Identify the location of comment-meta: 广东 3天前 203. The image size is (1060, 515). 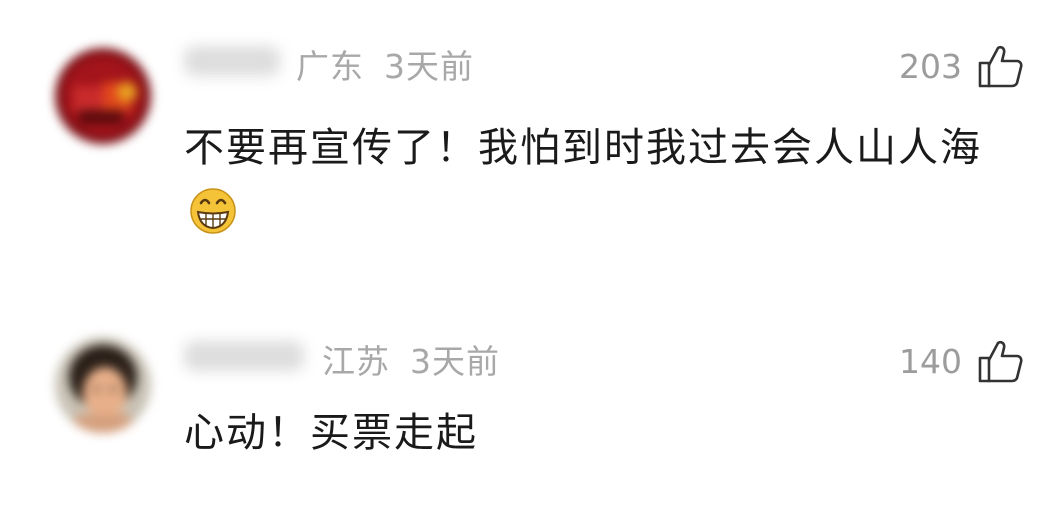
(604, 60).